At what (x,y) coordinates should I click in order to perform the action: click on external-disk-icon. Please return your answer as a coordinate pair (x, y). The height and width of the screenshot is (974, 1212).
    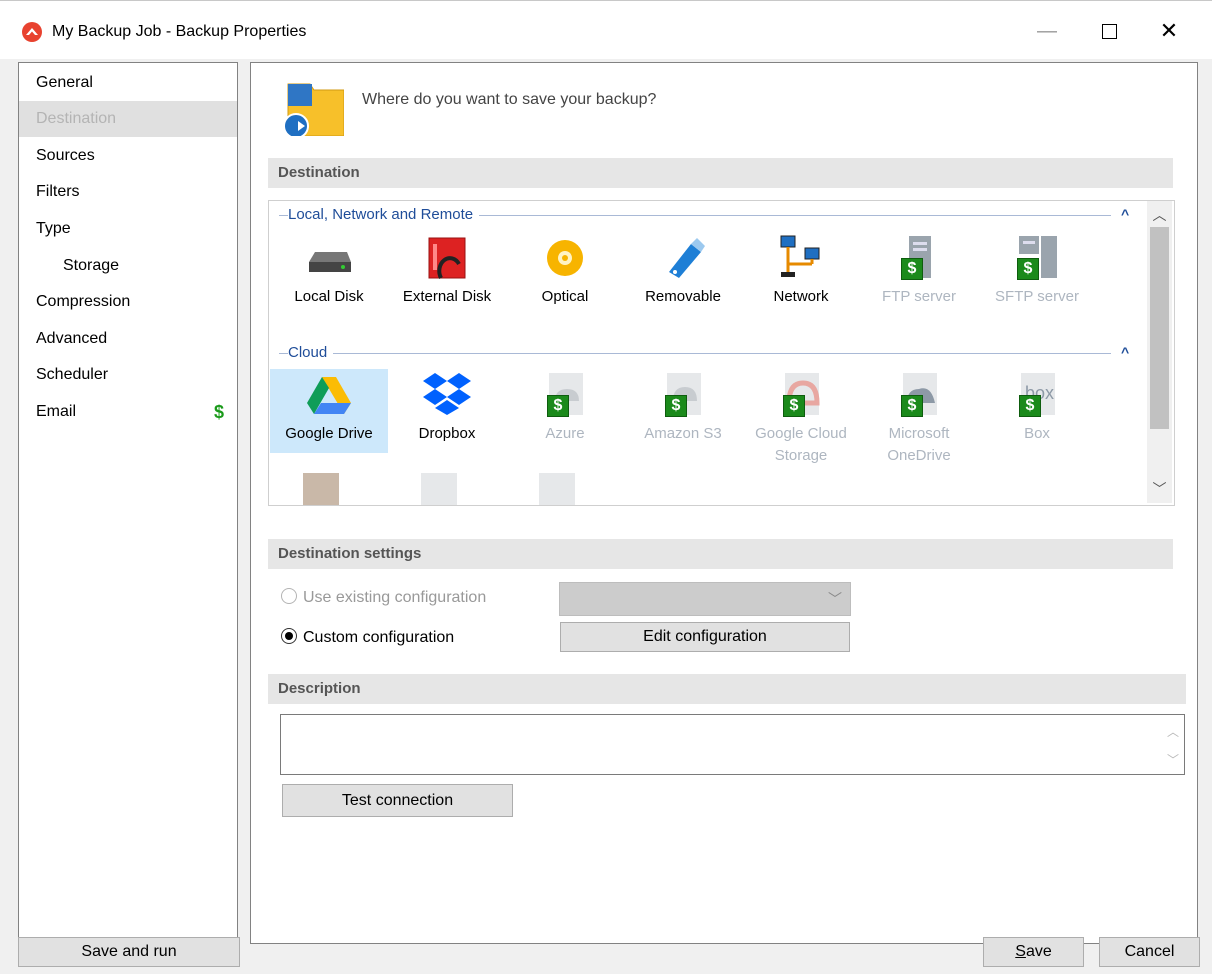
    Looking at the image, I should click on (447, 257).